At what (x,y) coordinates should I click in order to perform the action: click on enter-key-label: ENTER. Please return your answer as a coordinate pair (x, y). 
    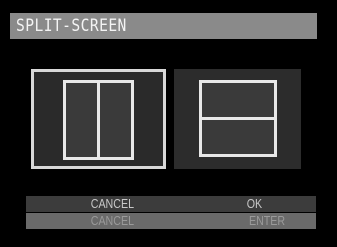
    Looking at the image, I should click on (267, 220).